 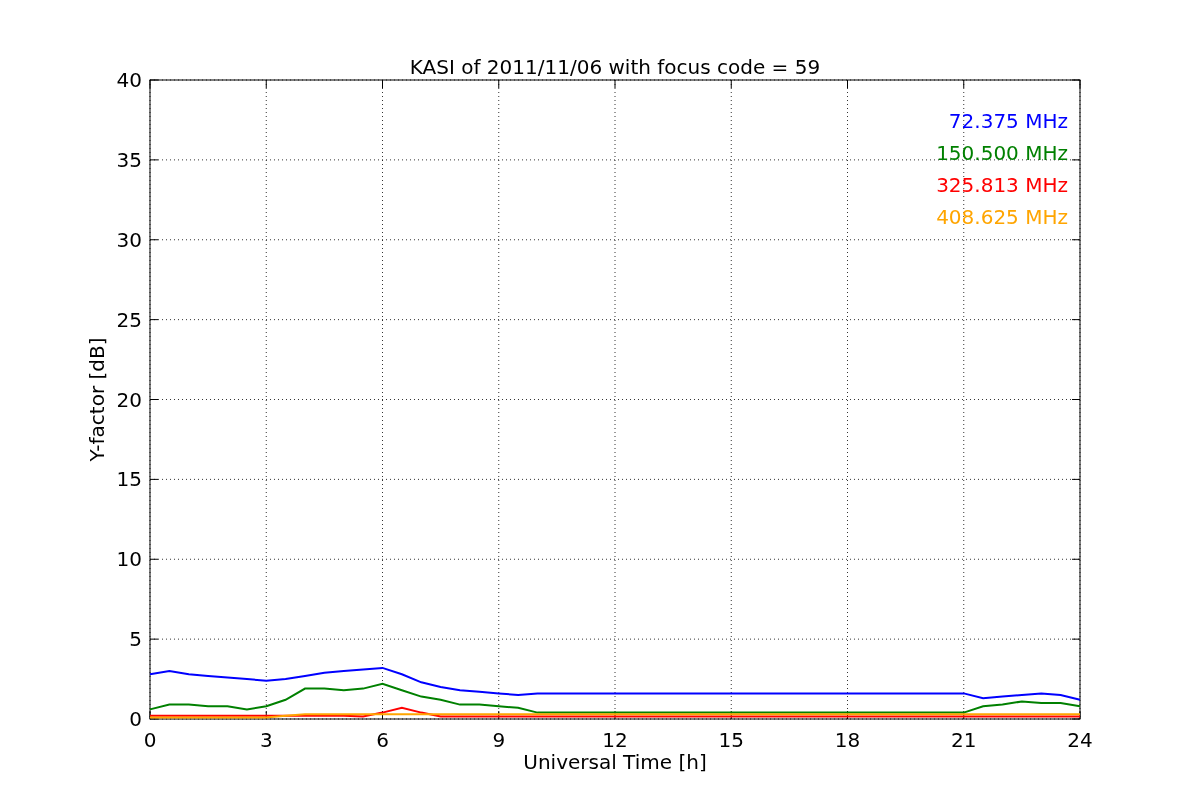 What do you see at coordinates (615, 762) in the screenshot?
I see `x-axis-label: Universal Time [h]` at bounding box center [615, 762].